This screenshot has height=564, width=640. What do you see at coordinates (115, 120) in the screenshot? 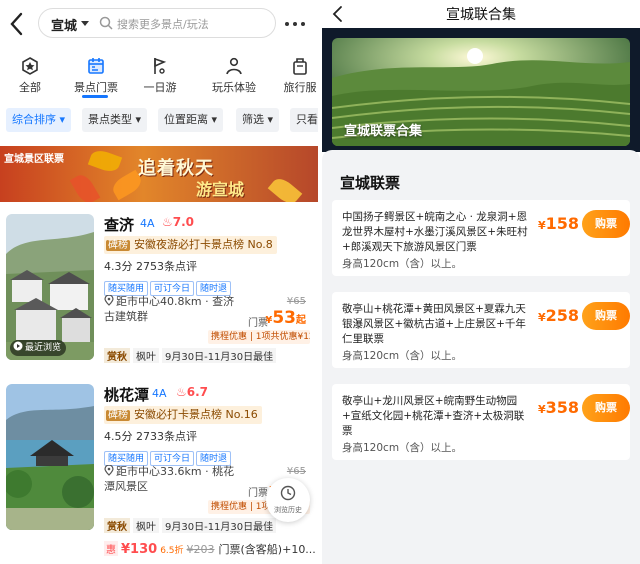
I see `filter-type: 景点类型 ▾` at bounding box center [115, 120].